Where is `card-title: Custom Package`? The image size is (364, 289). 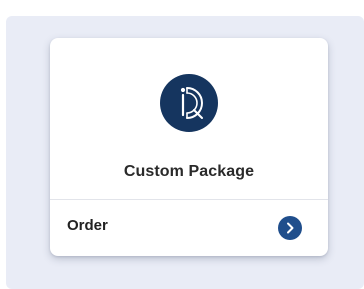 card-title: Custom Package is located at coordinates (189, 171).